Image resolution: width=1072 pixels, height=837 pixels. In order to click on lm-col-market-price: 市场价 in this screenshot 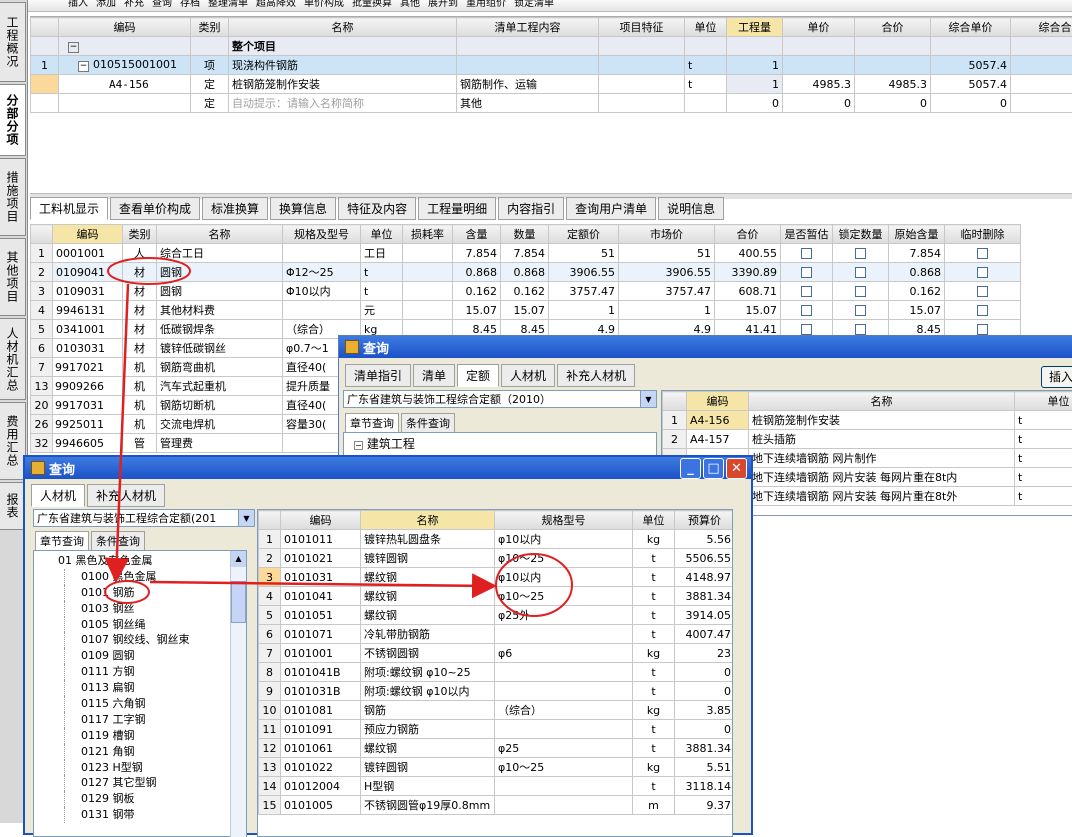, I will do `click(667, 234)`.